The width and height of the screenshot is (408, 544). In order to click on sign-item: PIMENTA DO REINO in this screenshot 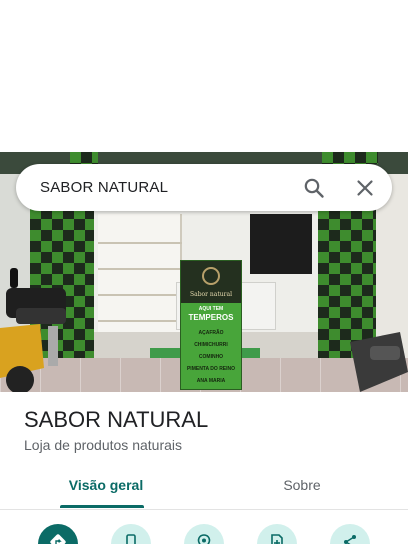, I will do `click(211, 369)`.